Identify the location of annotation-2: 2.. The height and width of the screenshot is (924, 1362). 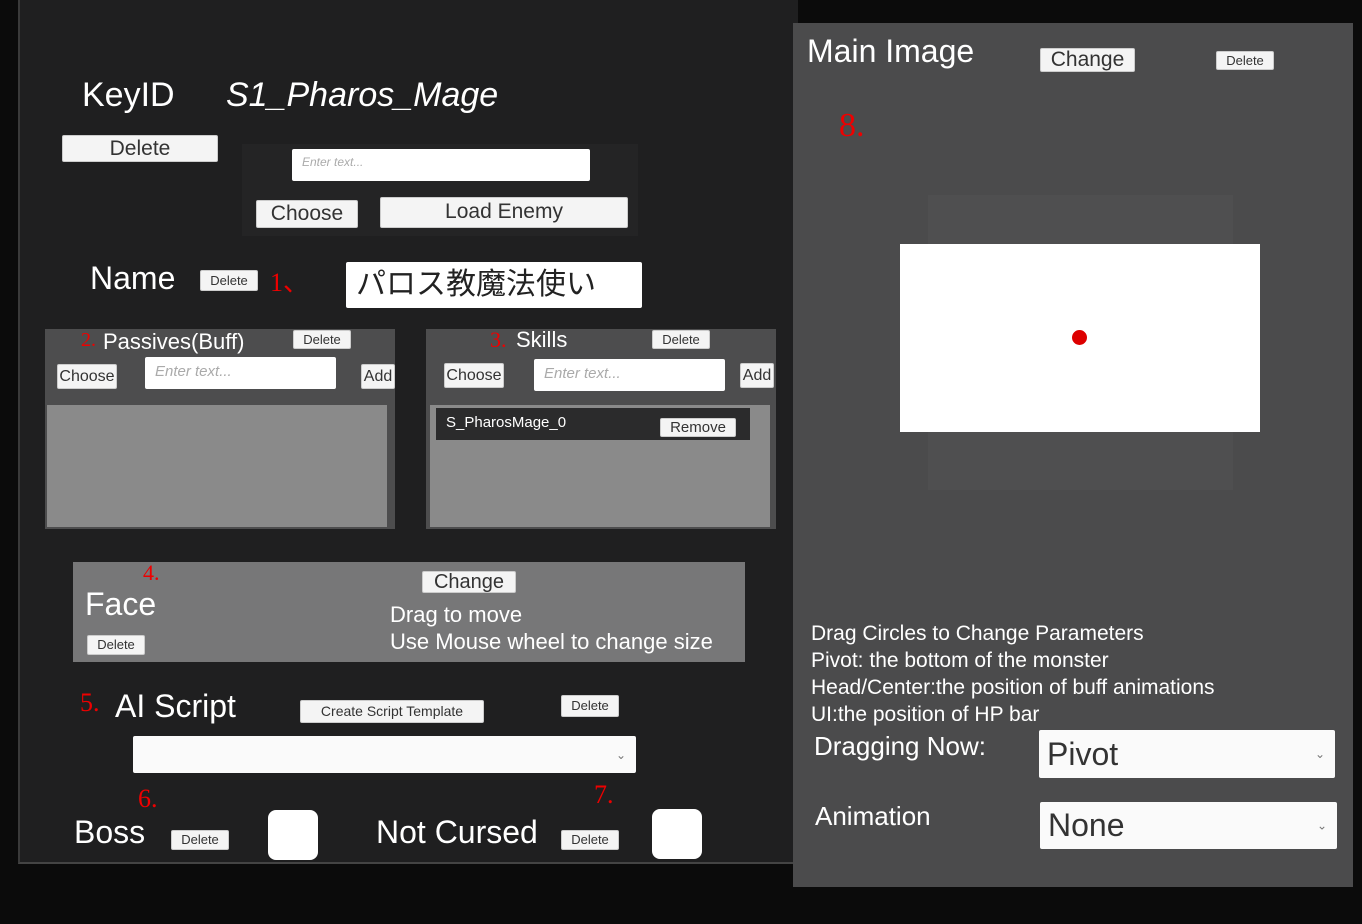
(88, 340).